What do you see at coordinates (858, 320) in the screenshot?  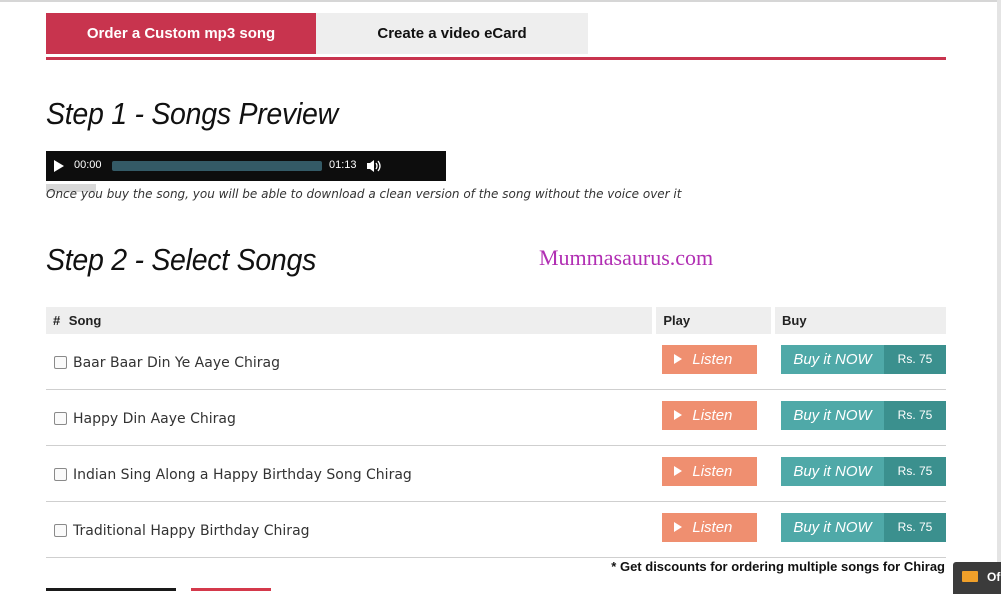 I see `header-buy: Buy` at bounding box center [858, 320].